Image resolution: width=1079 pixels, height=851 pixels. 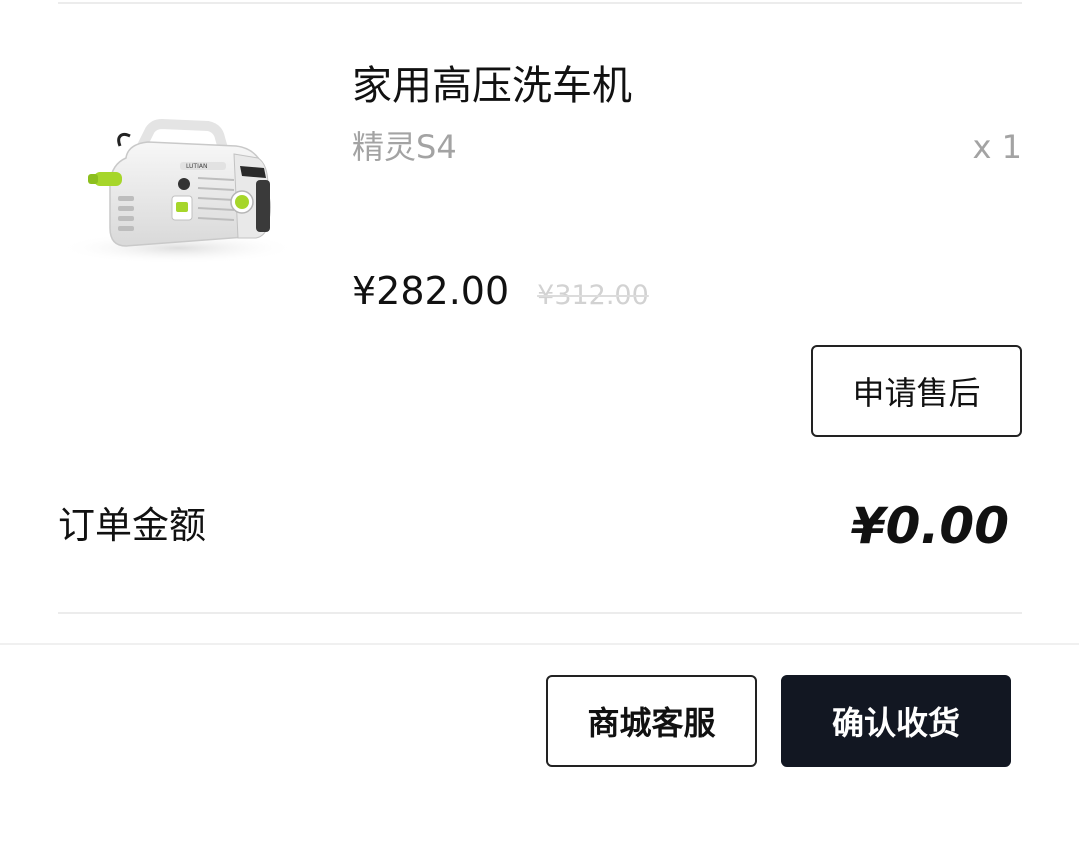 I want to click on after-sale-button: 申请售后, so click(x=916, y=391).